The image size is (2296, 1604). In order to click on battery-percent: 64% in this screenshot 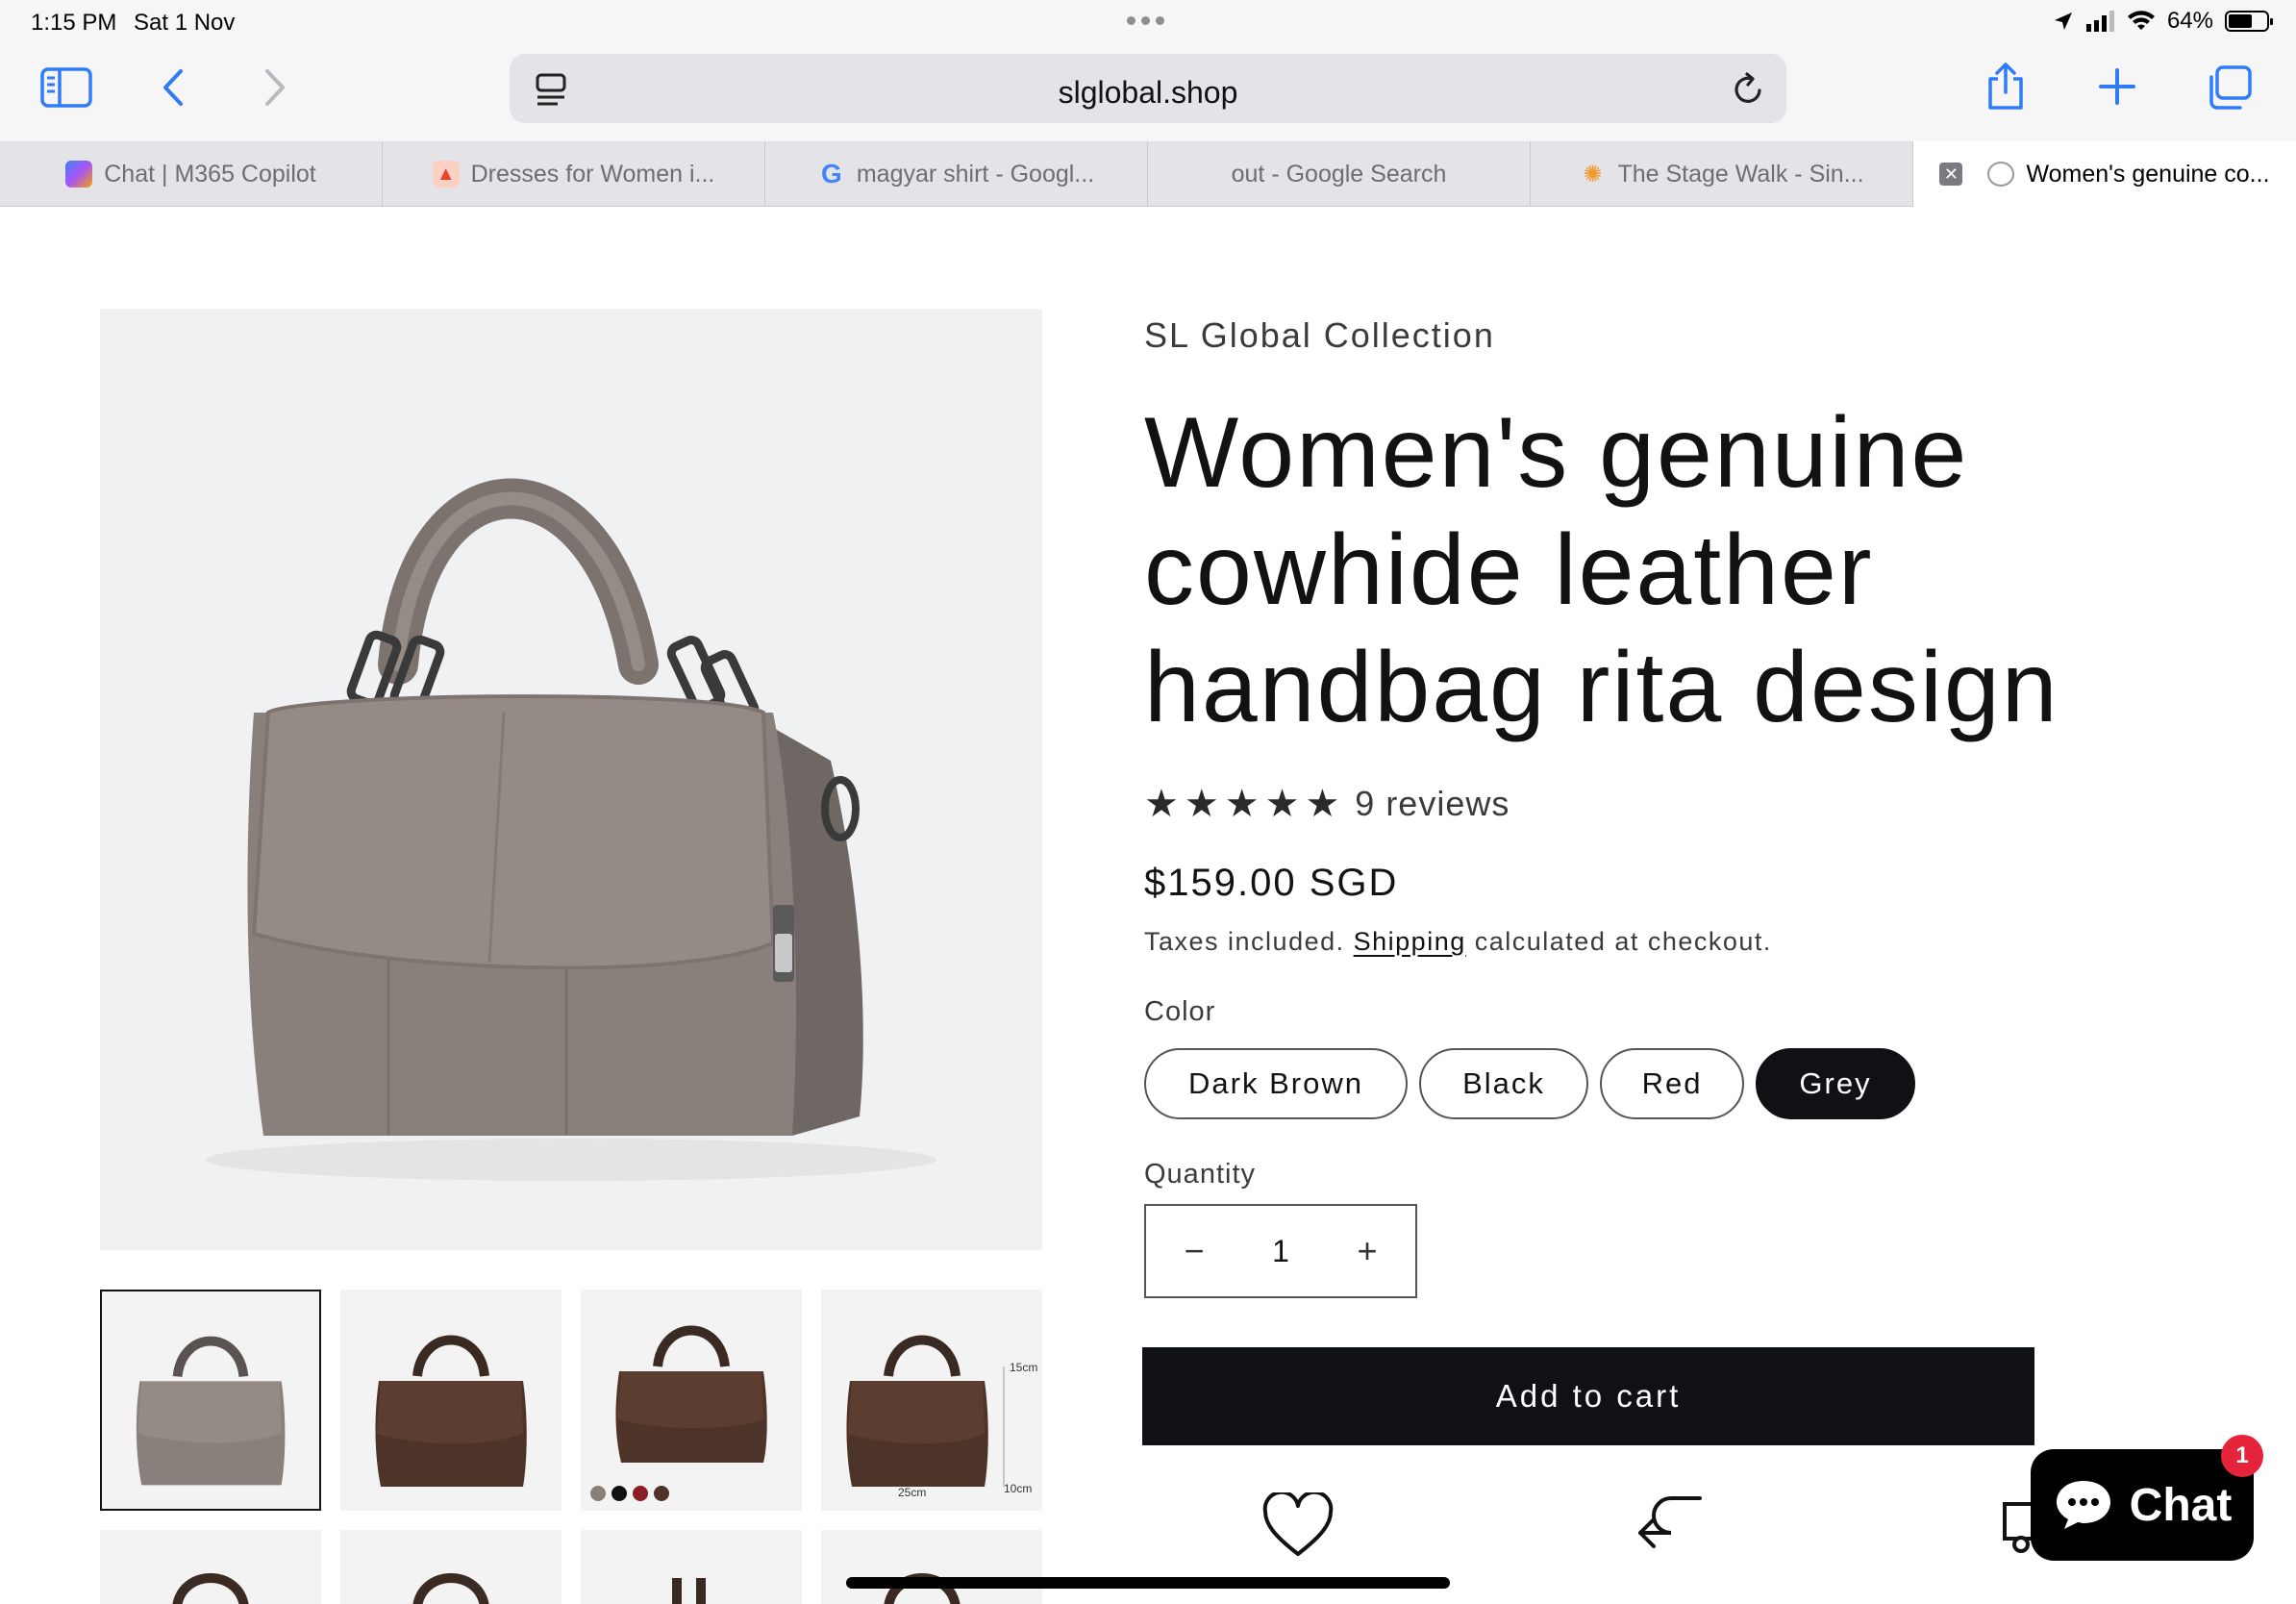, I will do `click(2189, 21)`.